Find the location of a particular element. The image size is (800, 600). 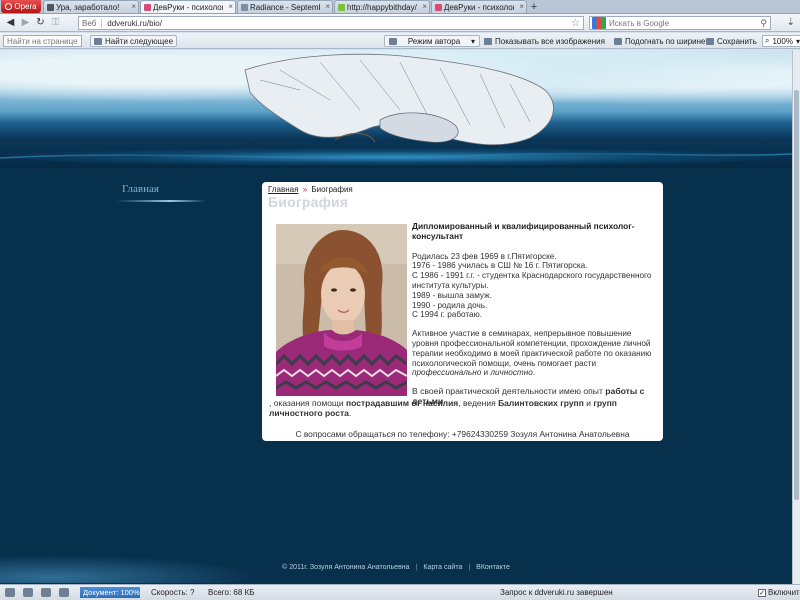

show-images-label: Показывать все изображения is located at coordinates (550, 41).